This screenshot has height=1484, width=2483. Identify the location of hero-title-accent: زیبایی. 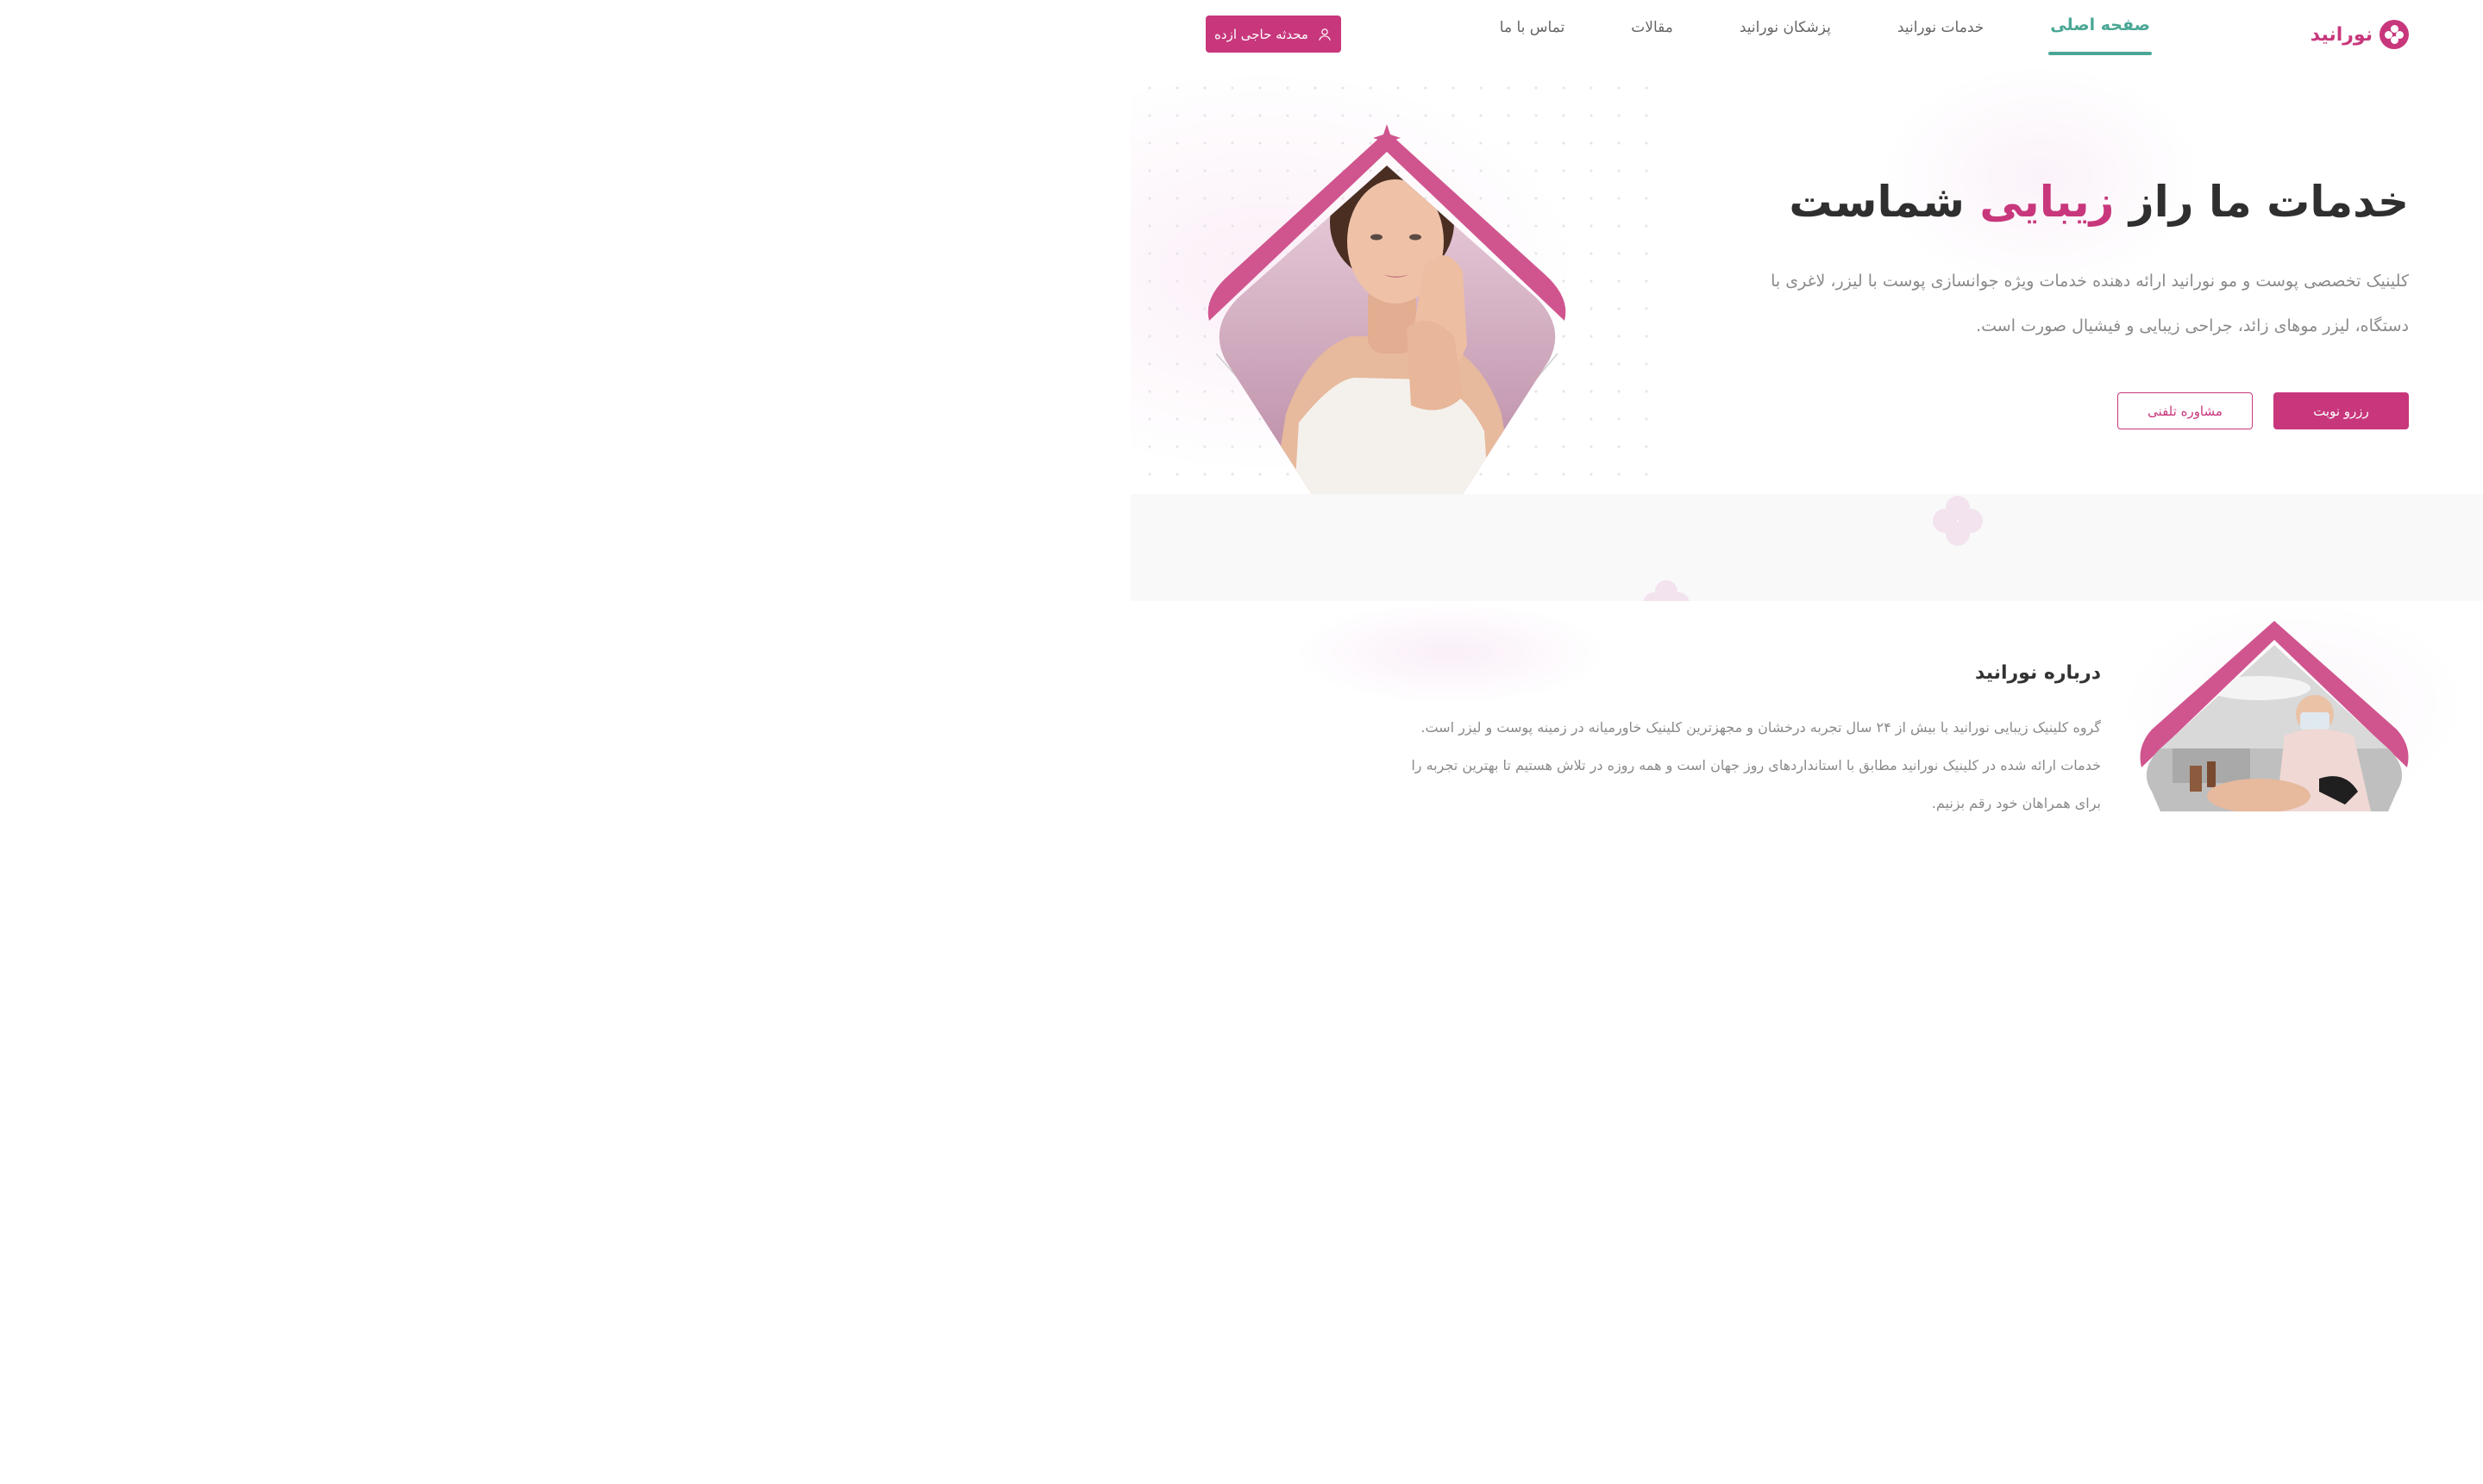
(2047, 202).